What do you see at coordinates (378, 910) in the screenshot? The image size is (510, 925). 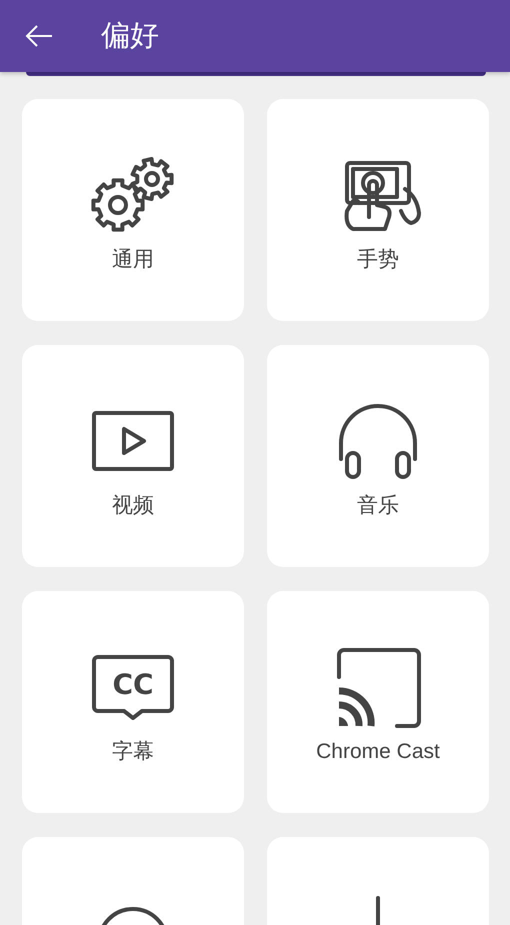 I see `vertical-line-icon` at bounding box center [378, 910].